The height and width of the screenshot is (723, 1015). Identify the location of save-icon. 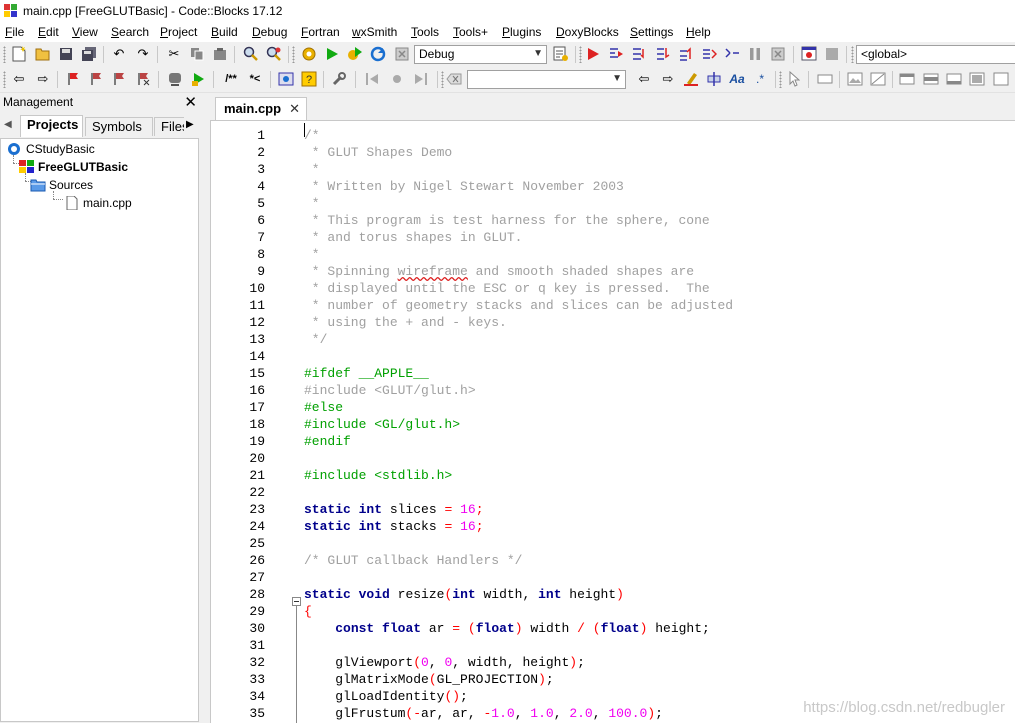
(66, 54).